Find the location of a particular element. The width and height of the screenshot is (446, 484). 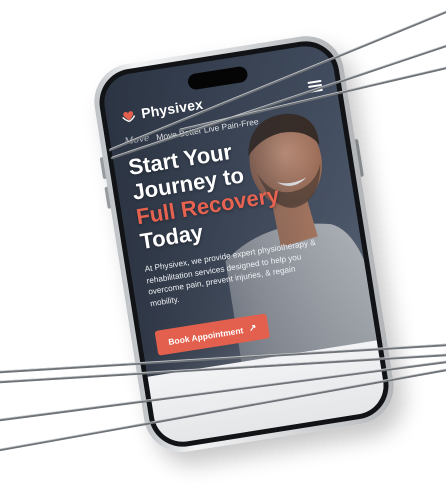

hamburger-menu-icon is located at coordinates (315, 86).